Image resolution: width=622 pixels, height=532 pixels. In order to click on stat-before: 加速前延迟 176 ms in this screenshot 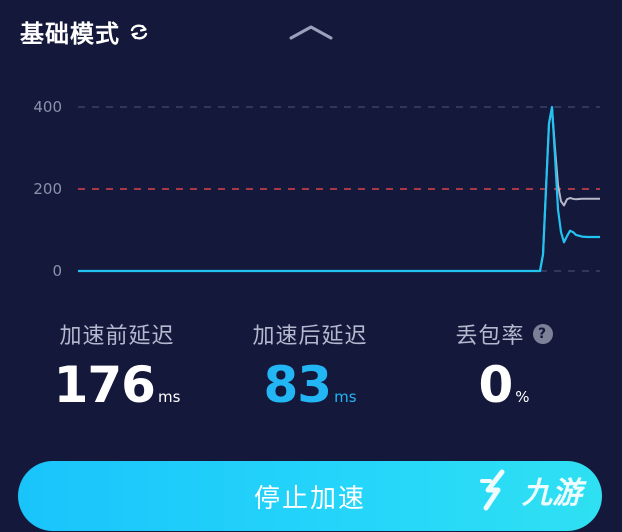, I will do `click(117, 366)`.